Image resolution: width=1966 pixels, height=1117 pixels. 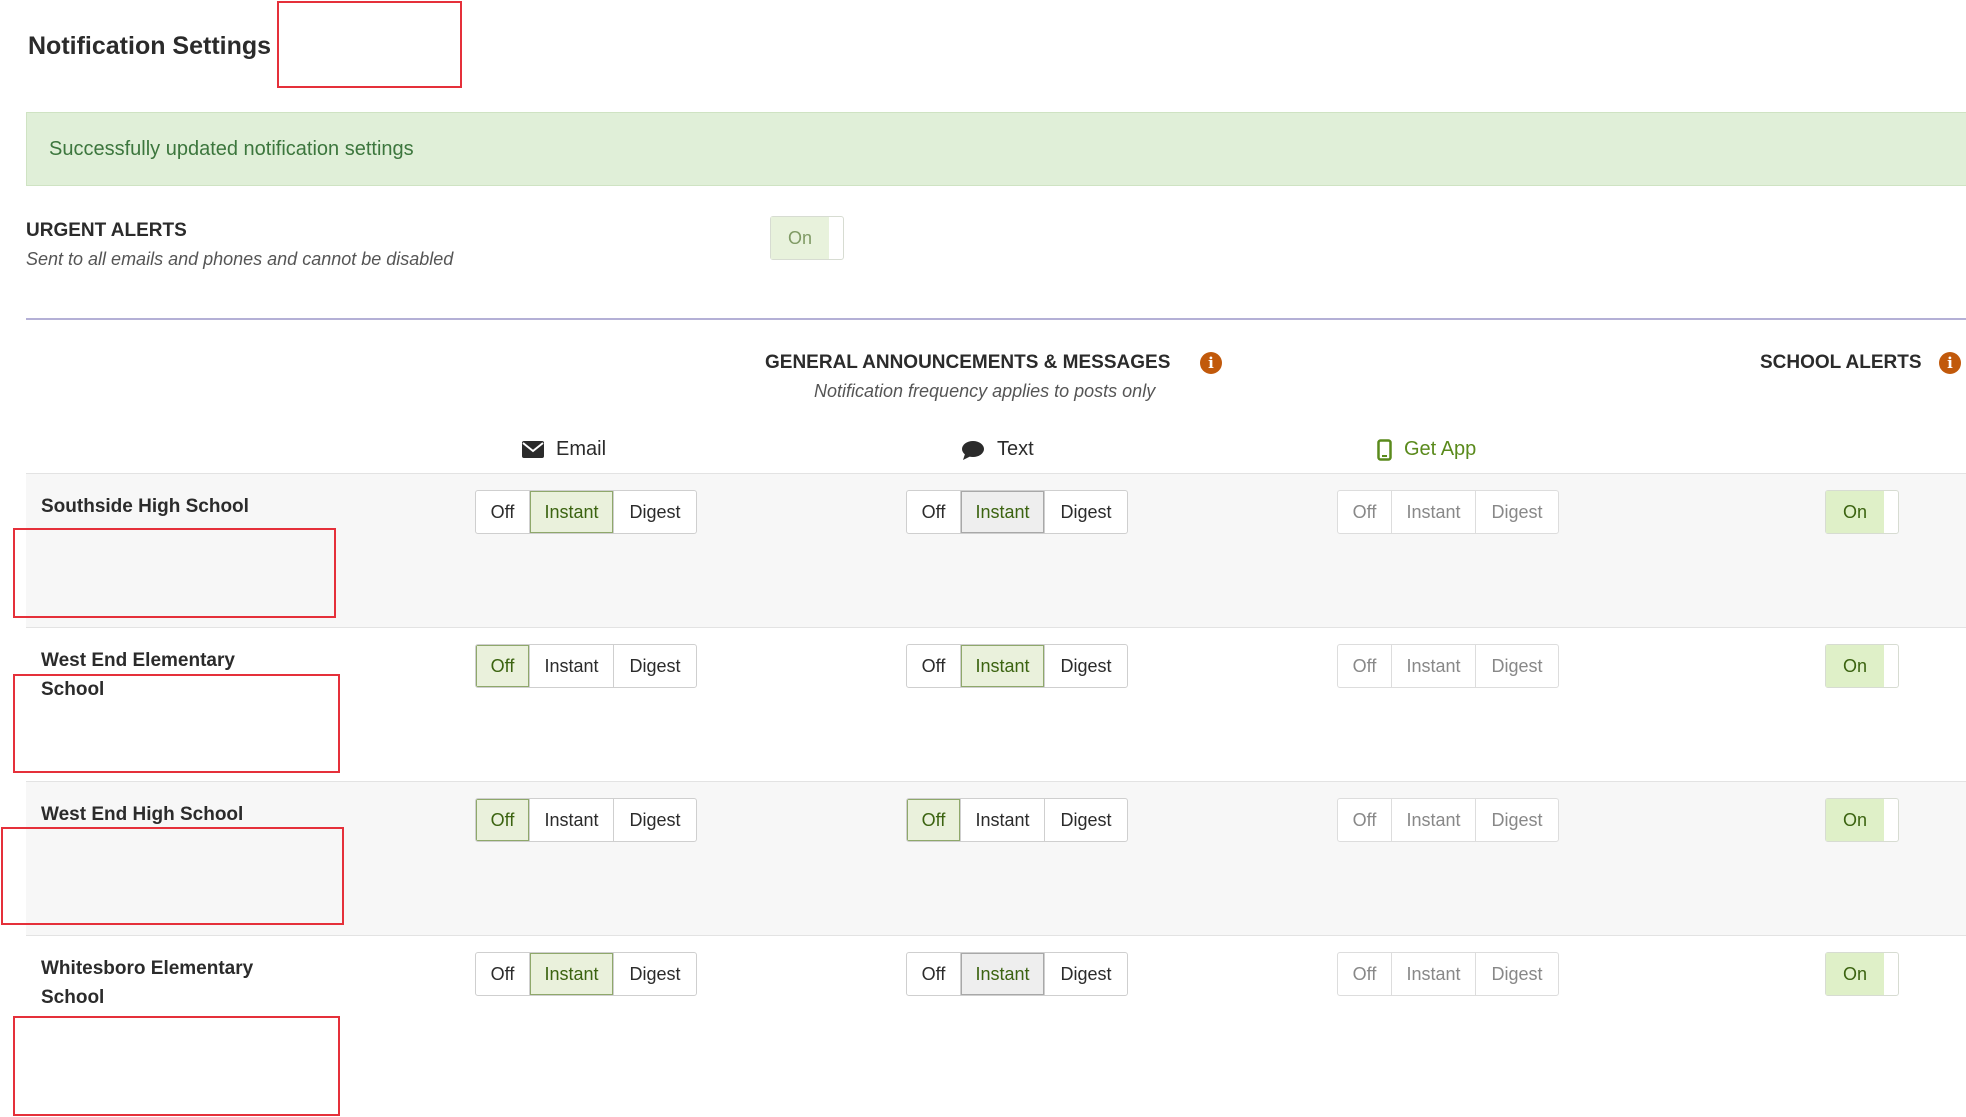 I want to click on school-name: Southside High School, so click(x=145, y=506).